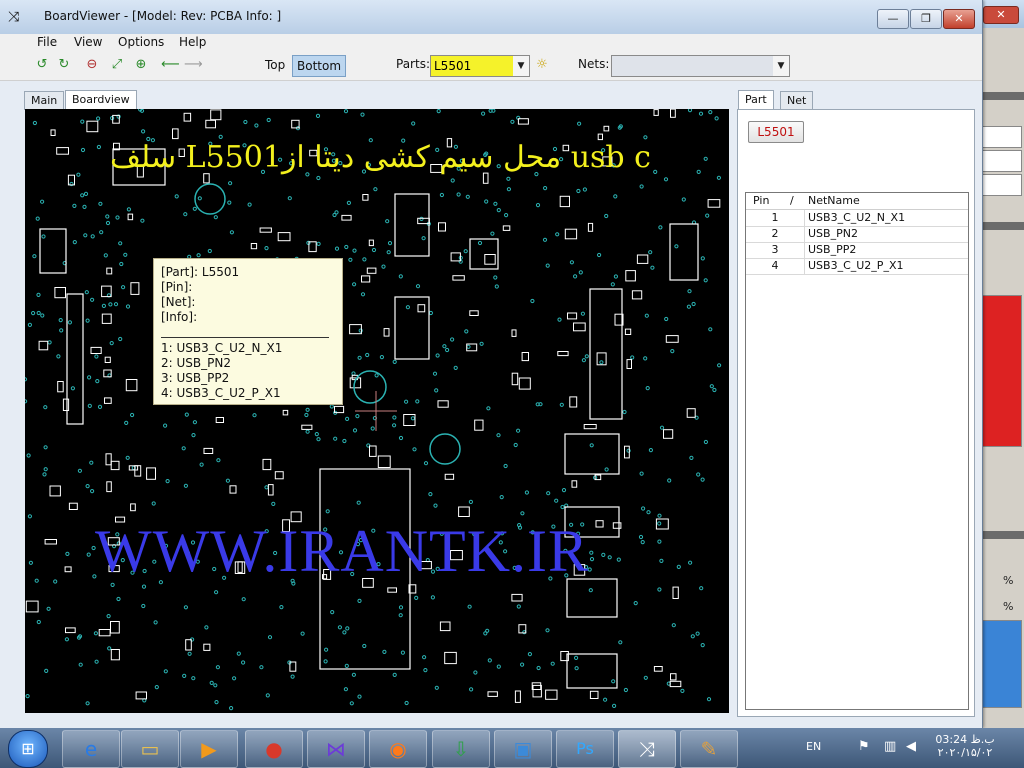  What do you see at coordinates (47, 42) in the screenshot?
I see `menu-file: File` at bounding box center [47, 42].